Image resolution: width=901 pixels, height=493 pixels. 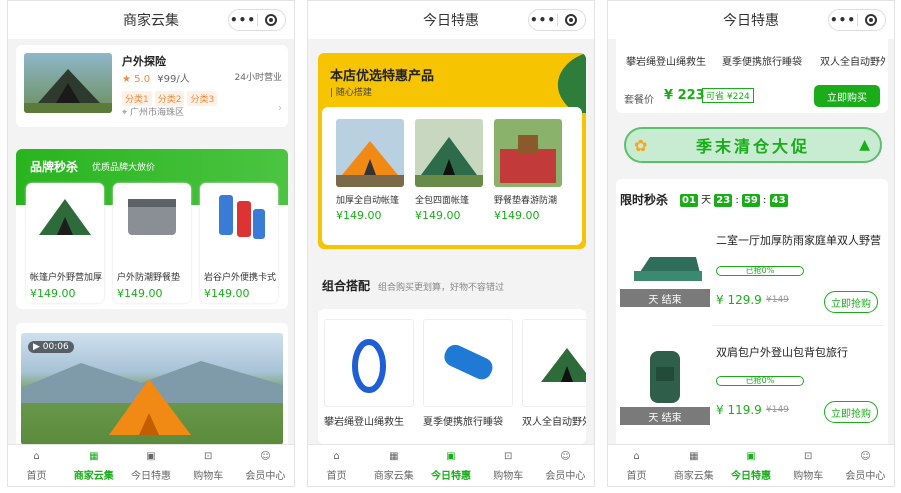 I want to click on combo-item: 攀岩绳登山绳救生, so click(x=370, y=373).